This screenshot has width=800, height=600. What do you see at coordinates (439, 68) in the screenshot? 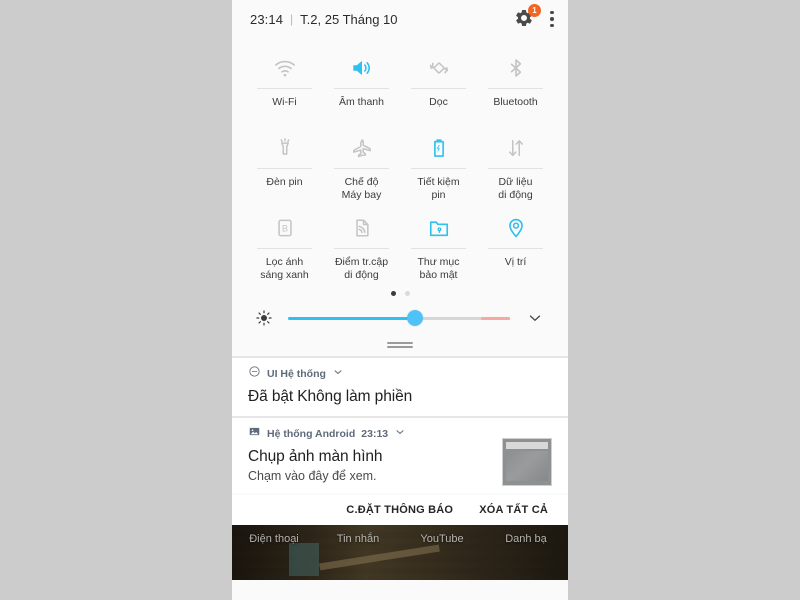
I see `rotation-icon` at bounding box center [439, 68].